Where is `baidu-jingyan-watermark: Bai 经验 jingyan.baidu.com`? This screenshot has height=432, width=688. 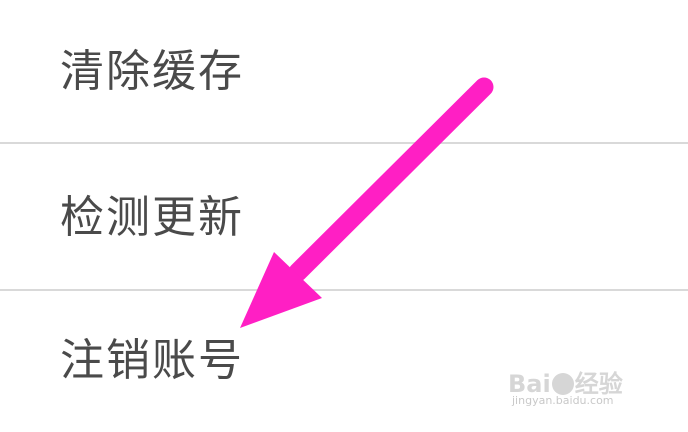 baidu-jingyan-watermark: Bai 经验 jingyan.baidu.com is located at coordinates (583, 389).